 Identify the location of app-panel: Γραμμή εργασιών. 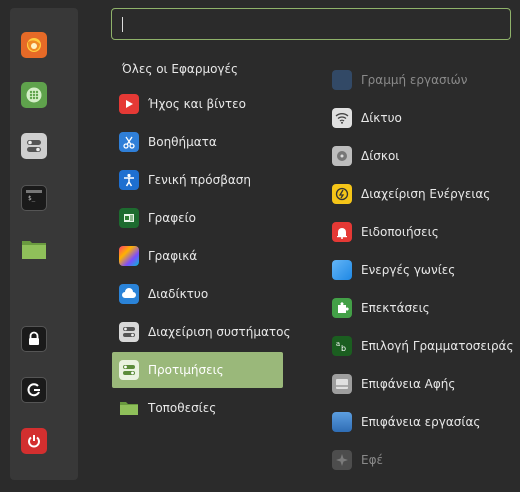
(423, 80).